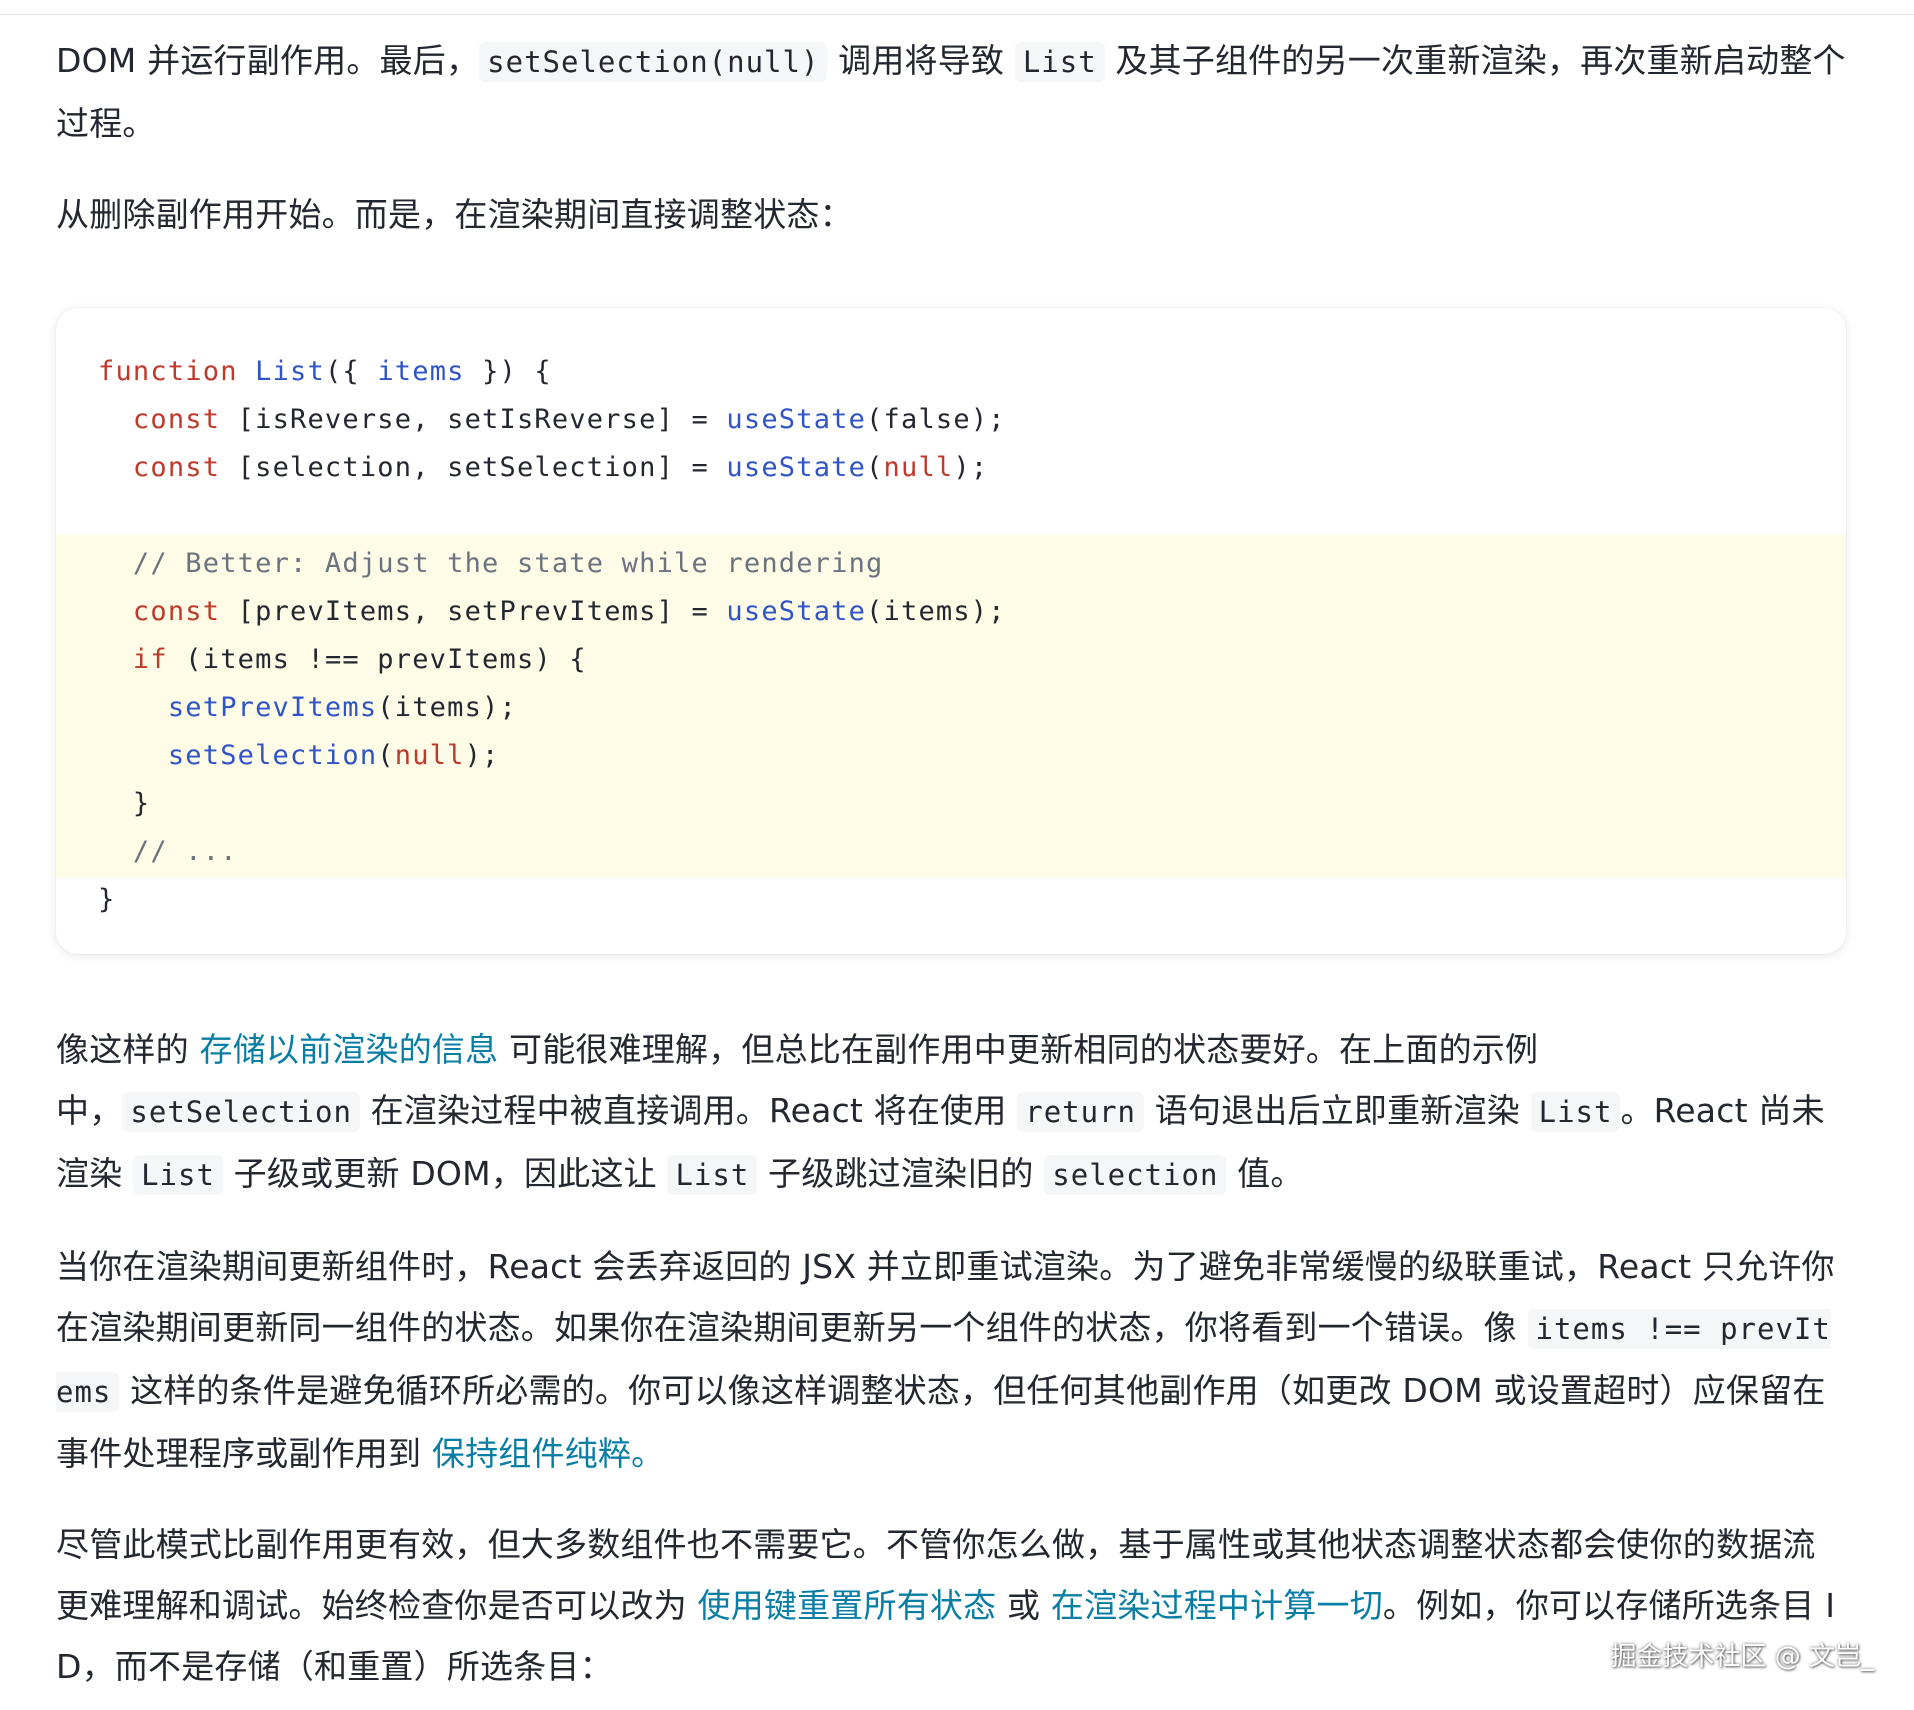  I want to click on text-span: 子级跳过渲染旧的, so click(901, 1173).